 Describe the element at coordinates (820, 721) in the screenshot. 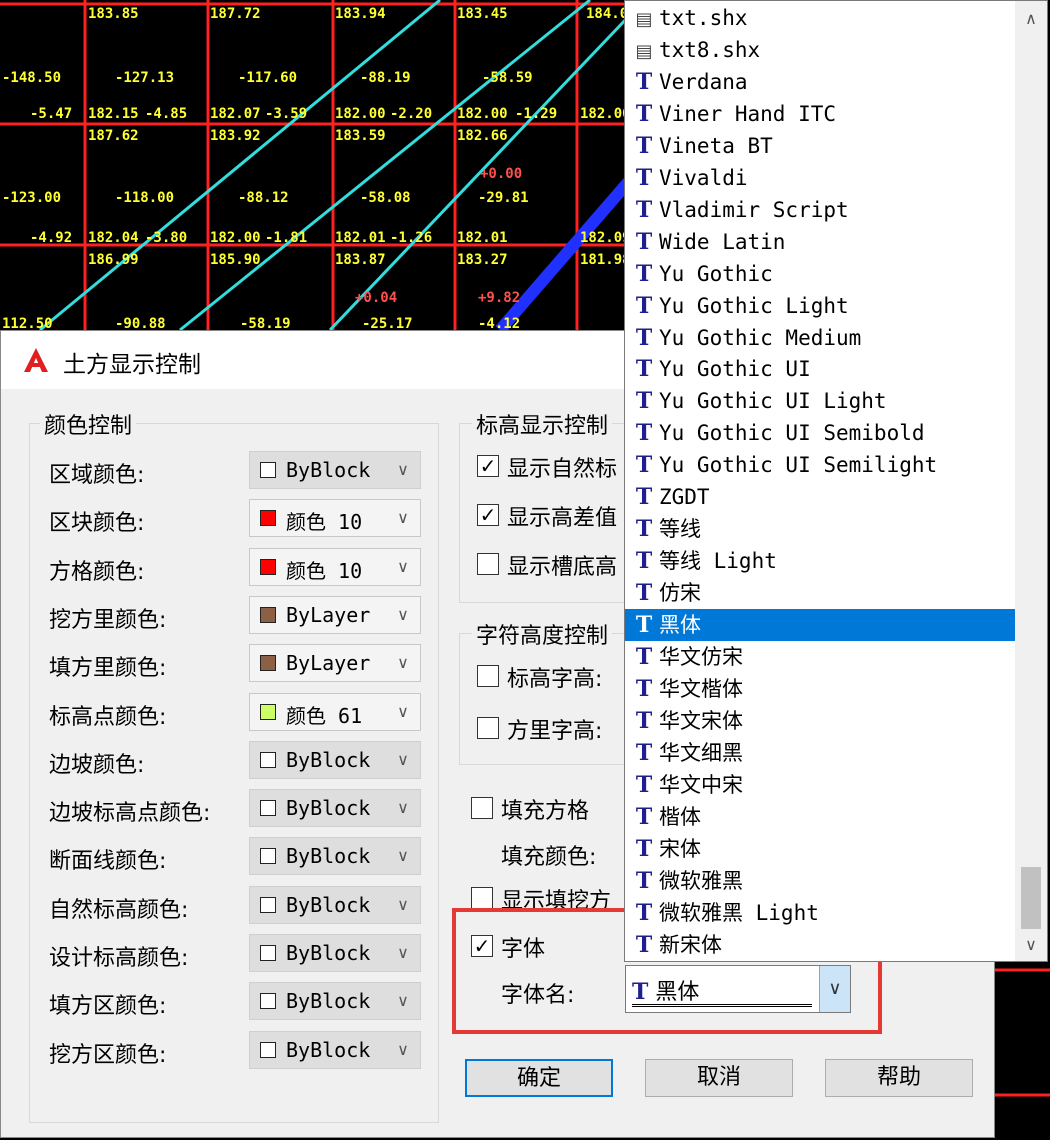

I see `font-list-item: T 华文宋体` at that location.